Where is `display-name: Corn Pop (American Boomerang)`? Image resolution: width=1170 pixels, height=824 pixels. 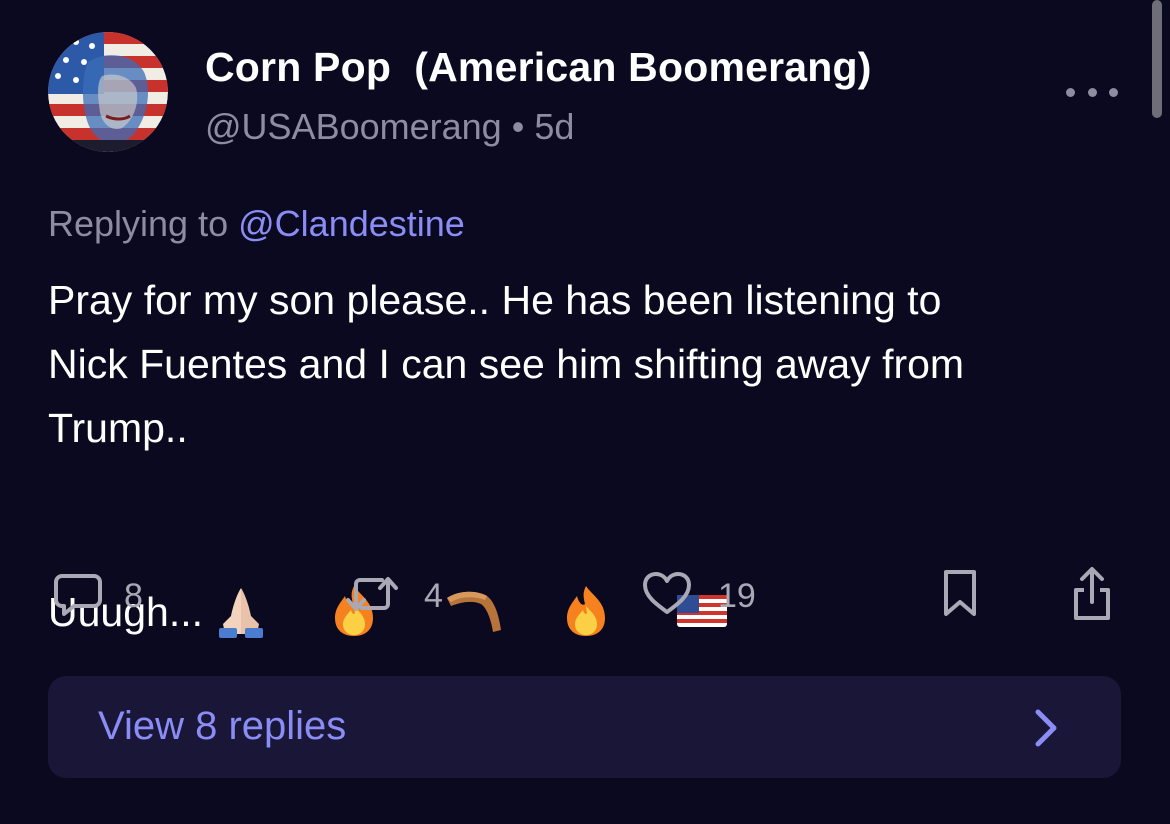
display-name: Corn Pop (American Boomerang) is located at coordinates (538, 67).